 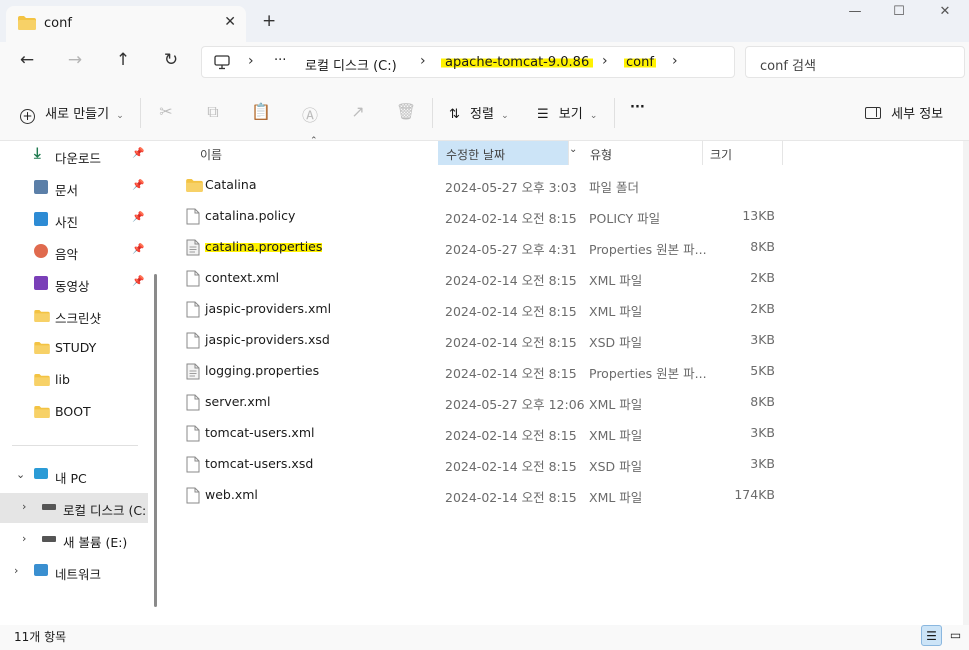 I want to click on sidebar-item-0: ⤓ 다운로드 📌, so click(x=74, y=156).